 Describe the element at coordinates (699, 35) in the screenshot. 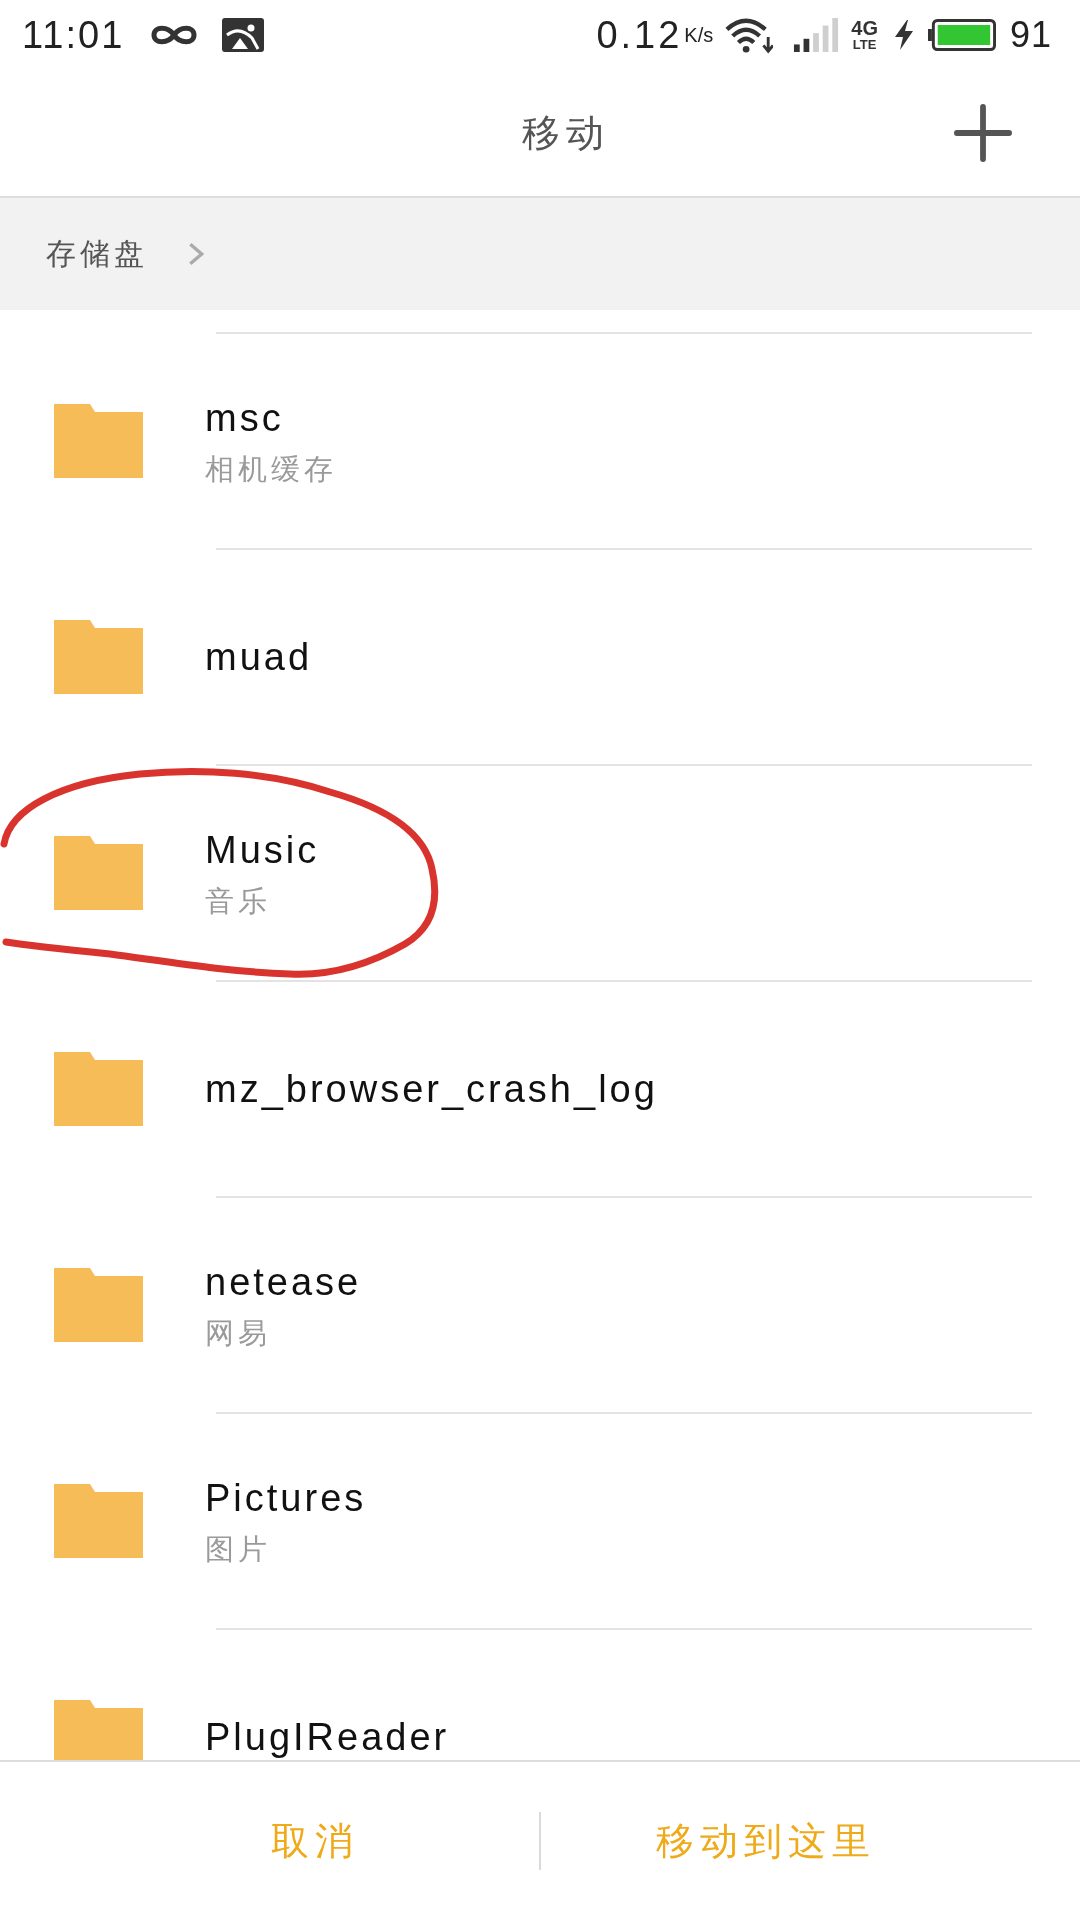

I see `speed-unit: K/s` at that location.